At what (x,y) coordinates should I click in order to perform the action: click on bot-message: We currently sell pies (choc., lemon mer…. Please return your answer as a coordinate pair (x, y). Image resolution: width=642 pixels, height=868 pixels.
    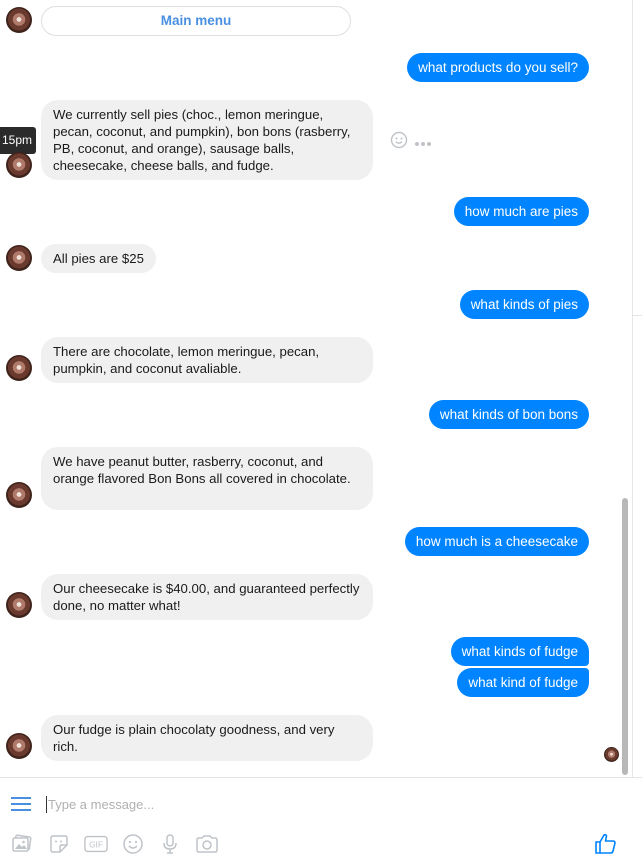
    Looking at the image, I should click on (207, 140).